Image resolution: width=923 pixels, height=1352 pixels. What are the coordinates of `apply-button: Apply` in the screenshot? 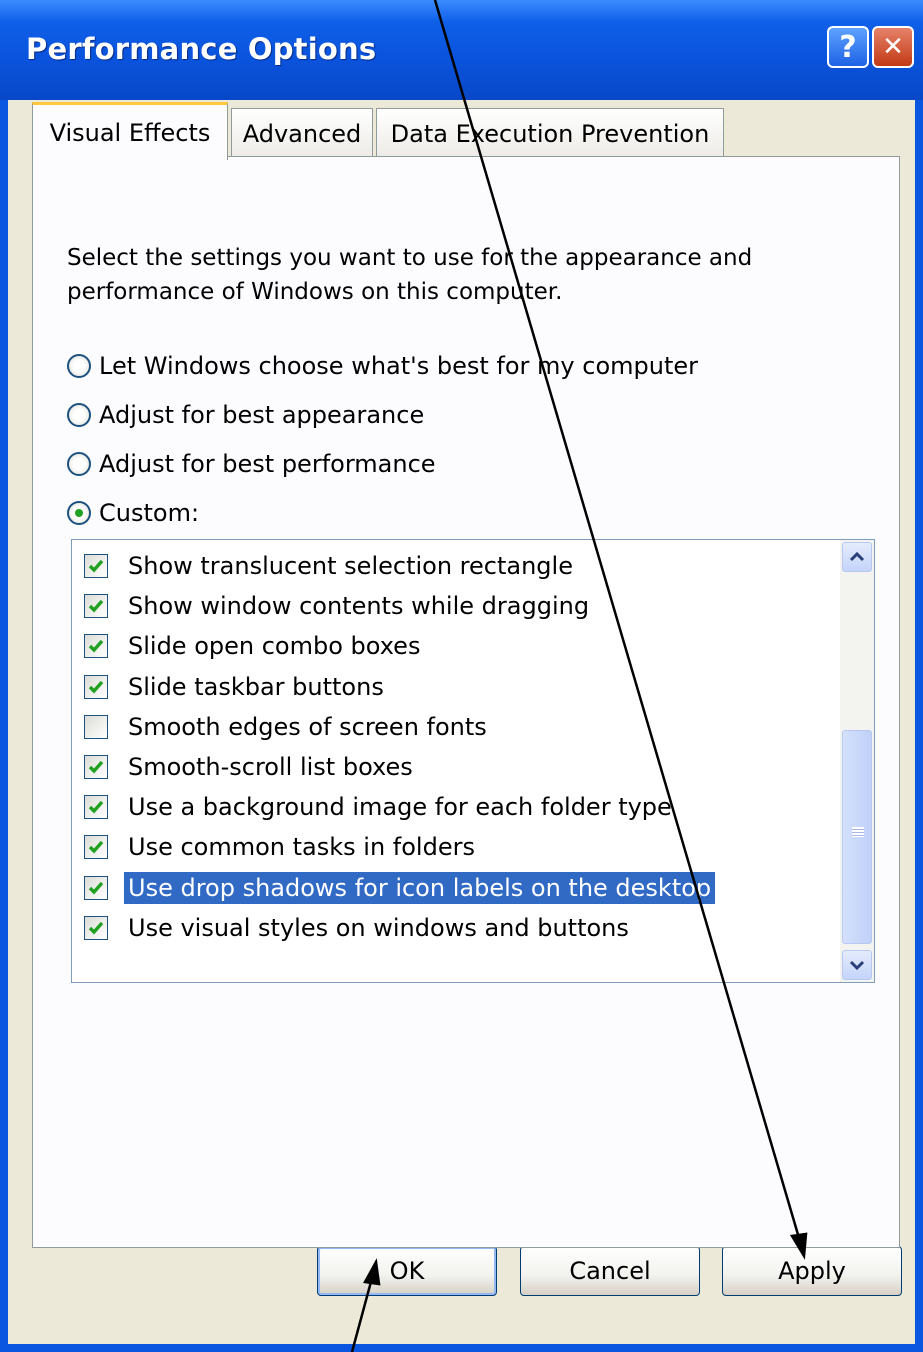 It's located at (812, 1271).